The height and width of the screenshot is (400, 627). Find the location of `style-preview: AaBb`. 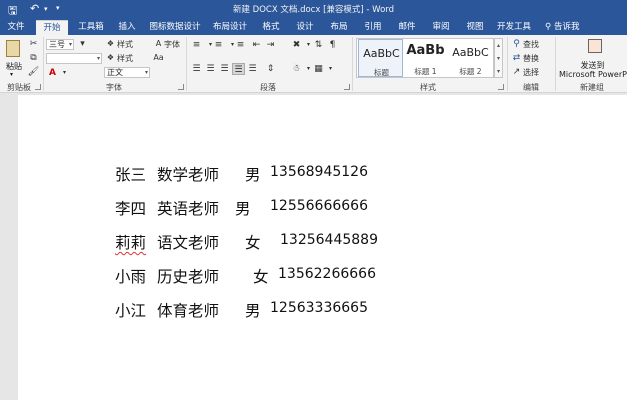

style-preview: AaBb is located at coordinates (425, 50).